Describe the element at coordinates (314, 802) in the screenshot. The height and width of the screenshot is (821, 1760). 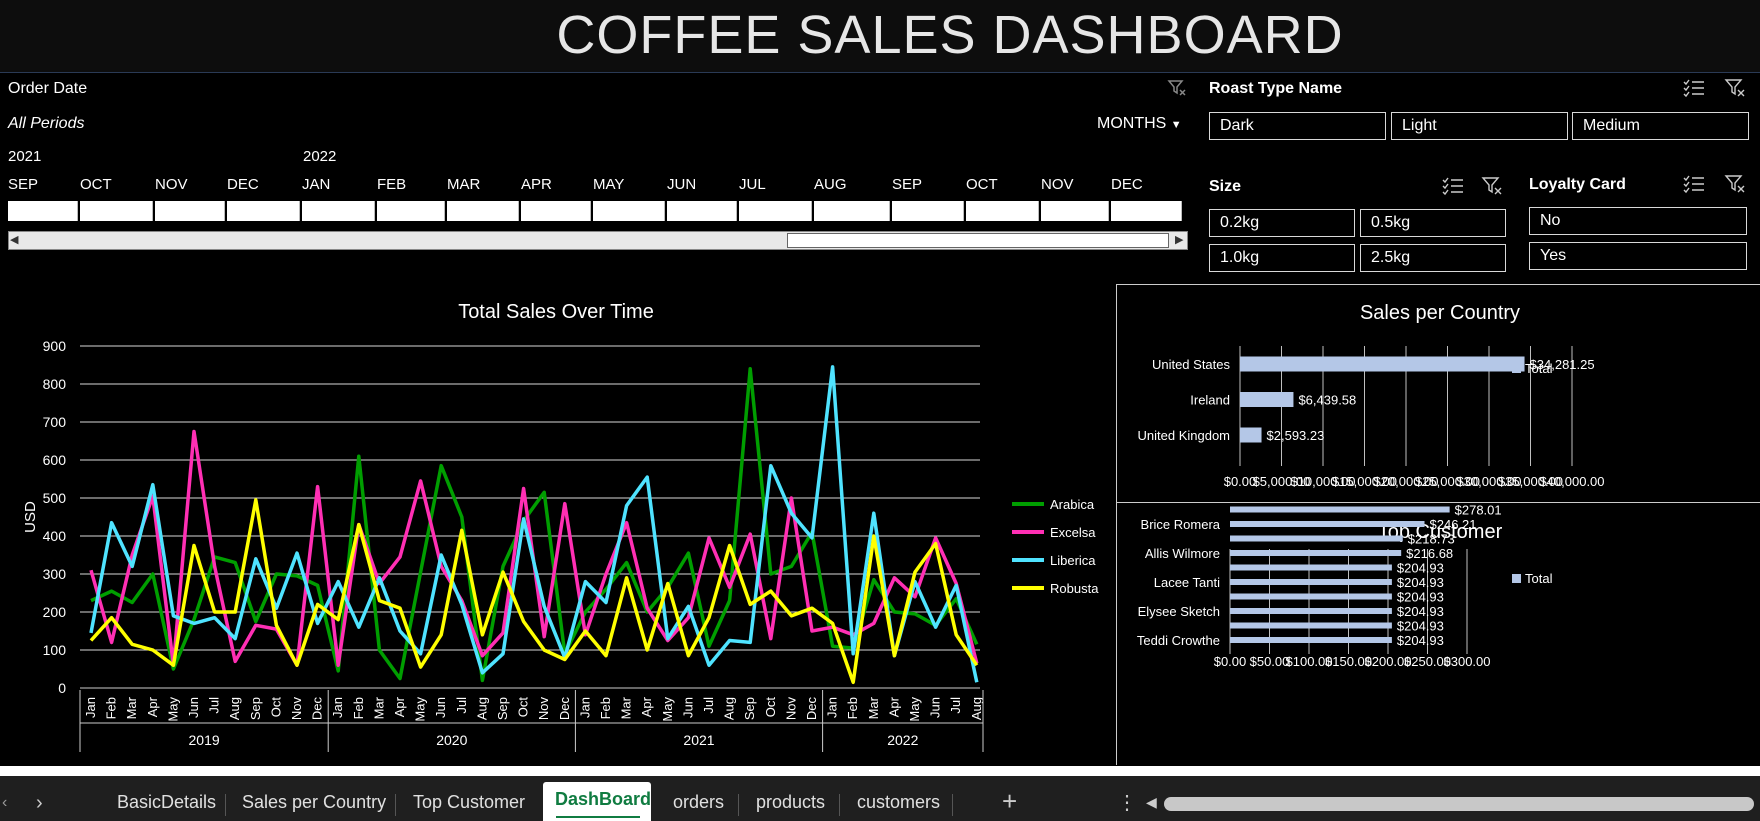
I see `tab-sales-per-country: Sales per Country` at that location.